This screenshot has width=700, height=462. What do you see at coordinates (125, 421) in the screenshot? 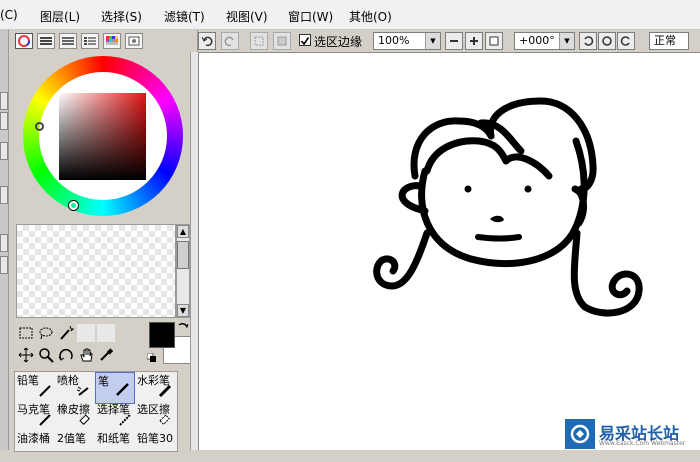
I see `select-pen-icon` at bounding box center [125, 421].